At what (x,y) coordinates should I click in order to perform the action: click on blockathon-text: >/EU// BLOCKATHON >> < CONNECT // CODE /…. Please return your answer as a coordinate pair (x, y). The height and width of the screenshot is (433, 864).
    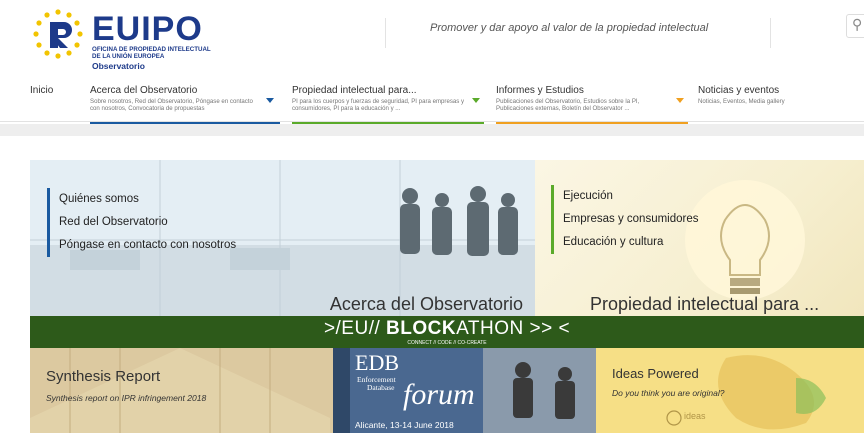
    Looking at the image, I should click on (447, 332).